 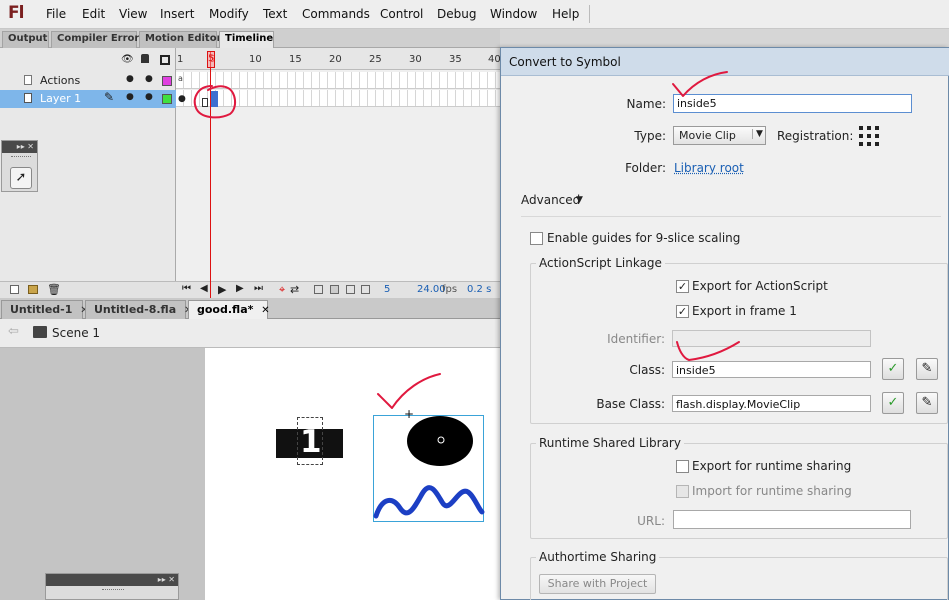 What do you see at coordinates (21, 178) in the screenshot?
I see `arrow-tool-icon: ➚` at bounding box center [21, 178].